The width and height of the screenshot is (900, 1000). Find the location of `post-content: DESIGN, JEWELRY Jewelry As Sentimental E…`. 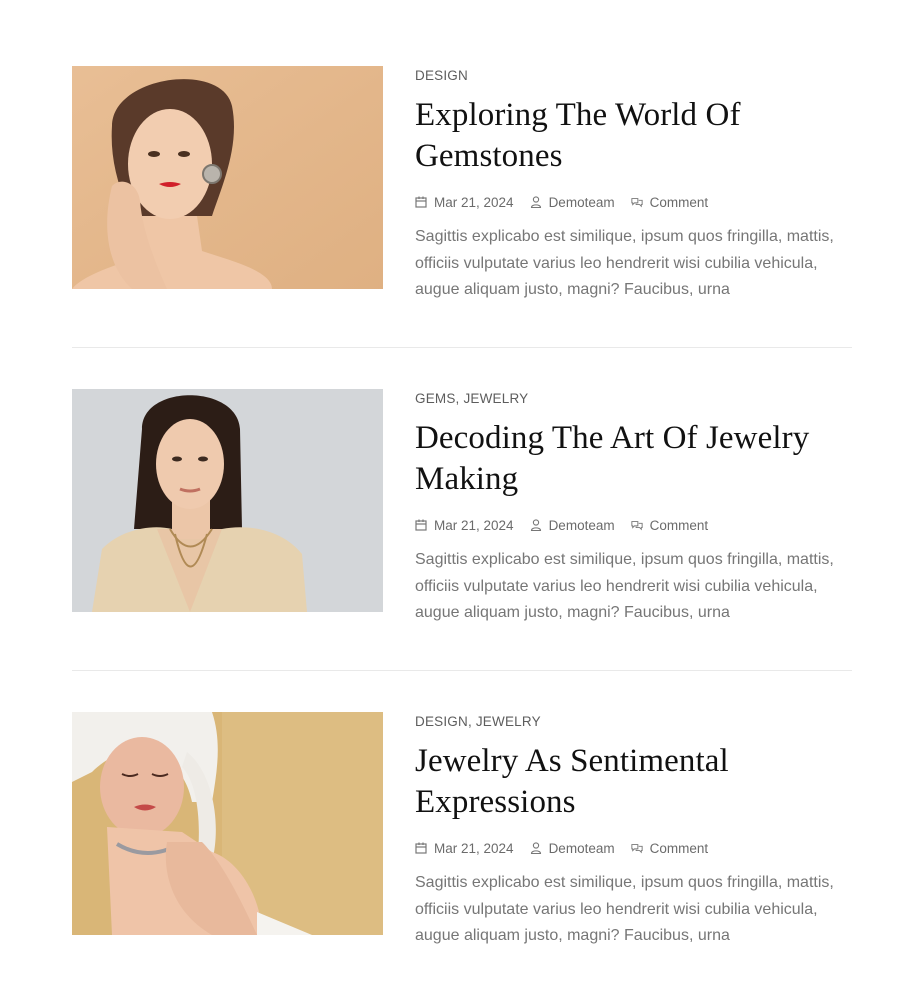

post-content: DESIGN, JEWELRY Jewelry As Sentimental E… is located at coordinates (633, 831).